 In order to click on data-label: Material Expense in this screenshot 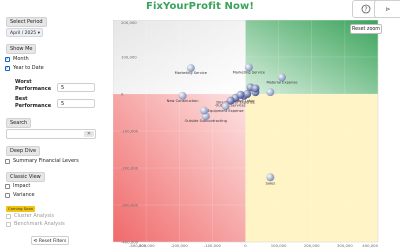, I will do `click(282, 82)`.